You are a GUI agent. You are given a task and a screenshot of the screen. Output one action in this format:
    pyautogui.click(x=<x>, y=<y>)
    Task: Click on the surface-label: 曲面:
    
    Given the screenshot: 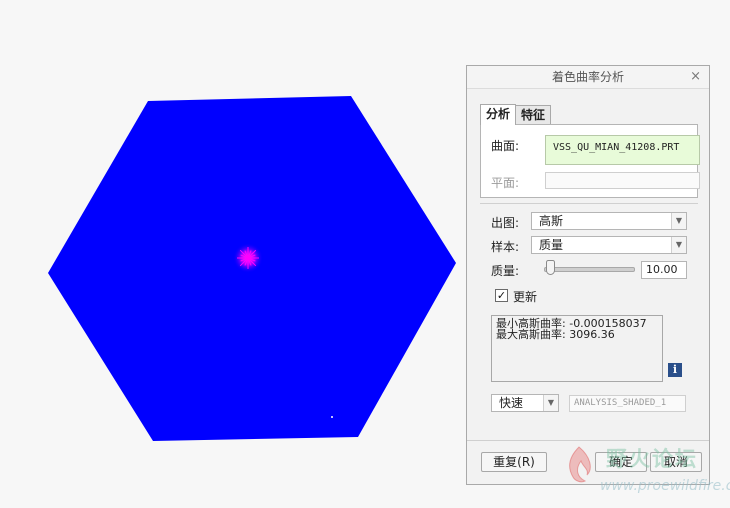 What is the action you would take?
    pyautogui.click(x=505, y=146)
    